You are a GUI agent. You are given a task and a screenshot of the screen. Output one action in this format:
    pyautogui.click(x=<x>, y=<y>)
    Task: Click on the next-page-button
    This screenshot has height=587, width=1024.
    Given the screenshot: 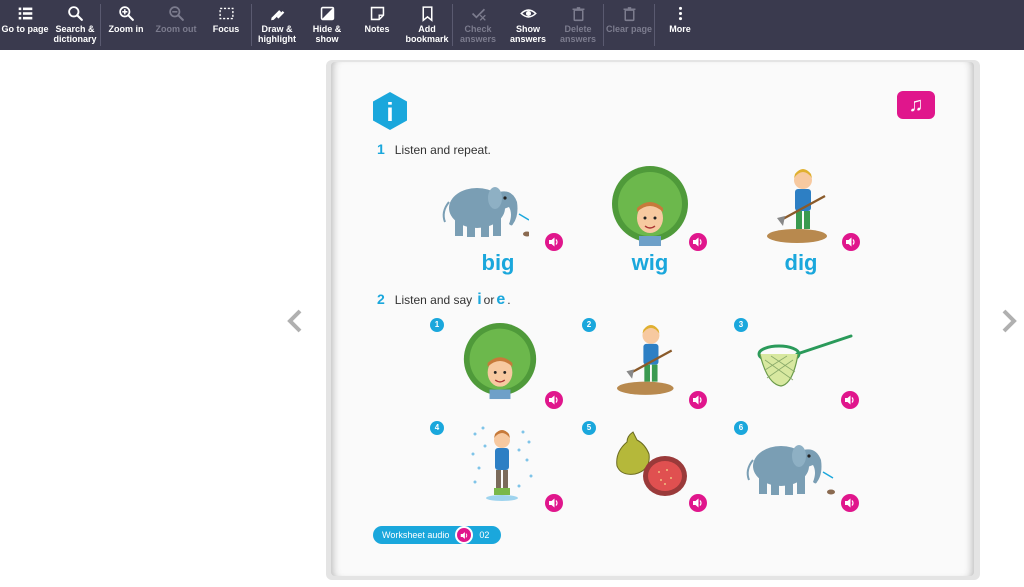 What is the action you would take?
    pyautogui.click(x=1009, y=321)
    